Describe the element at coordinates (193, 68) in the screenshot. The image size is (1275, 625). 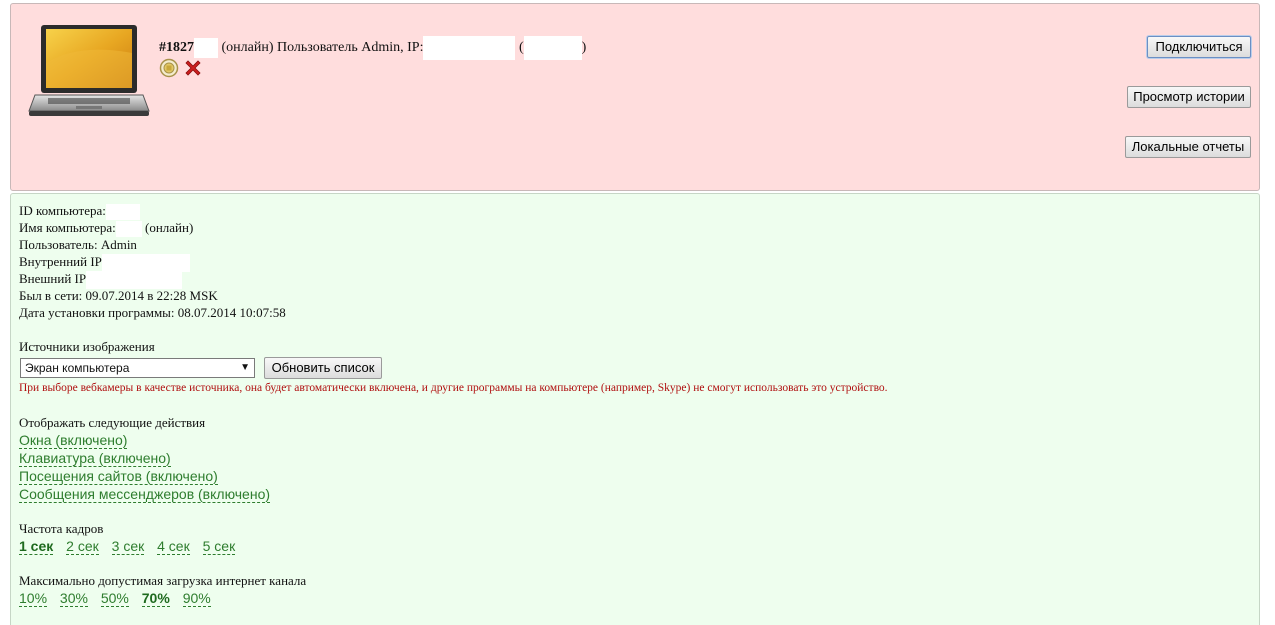
I see `red-x-icon` at that location.